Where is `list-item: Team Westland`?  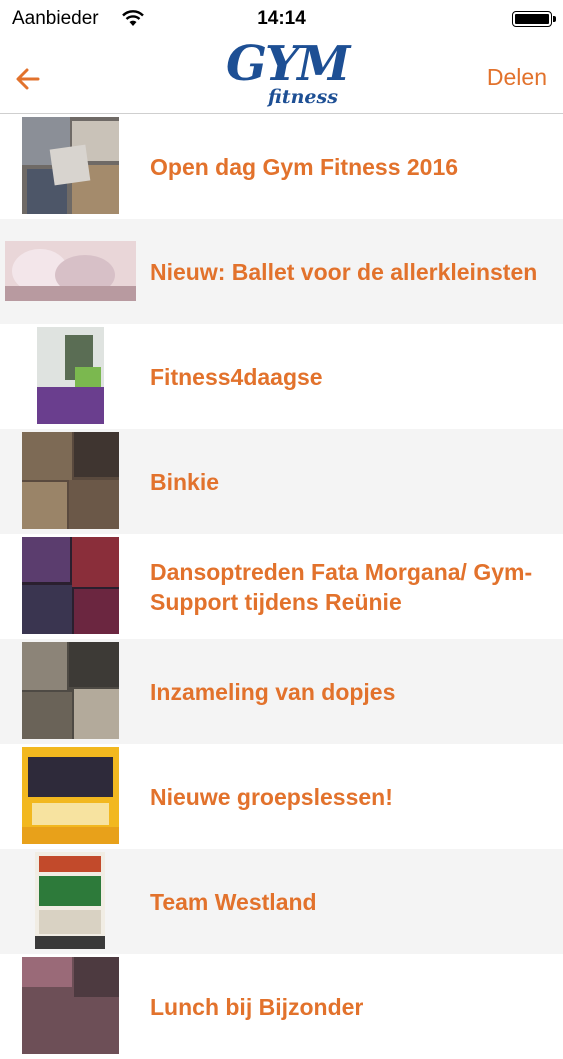
list-item: Team Westland is located at coordinates (281, 901).